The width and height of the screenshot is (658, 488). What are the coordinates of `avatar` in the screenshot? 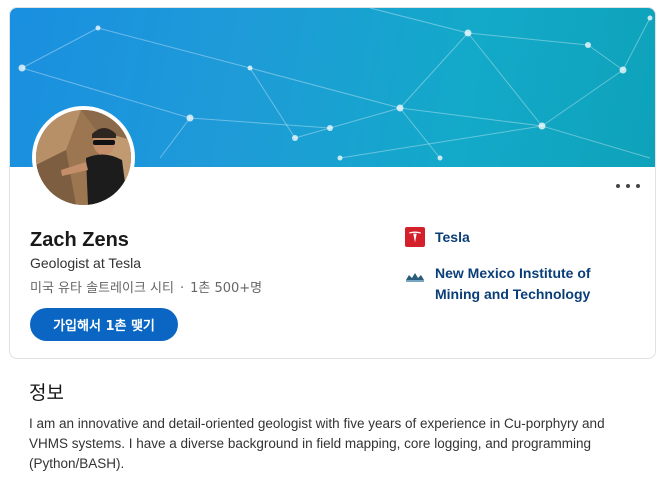 It's located at (83, 157).